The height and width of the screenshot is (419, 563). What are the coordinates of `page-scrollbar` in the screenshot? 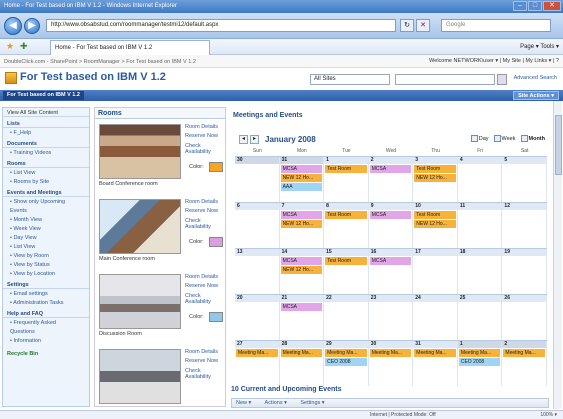 It's located at (557, 255).